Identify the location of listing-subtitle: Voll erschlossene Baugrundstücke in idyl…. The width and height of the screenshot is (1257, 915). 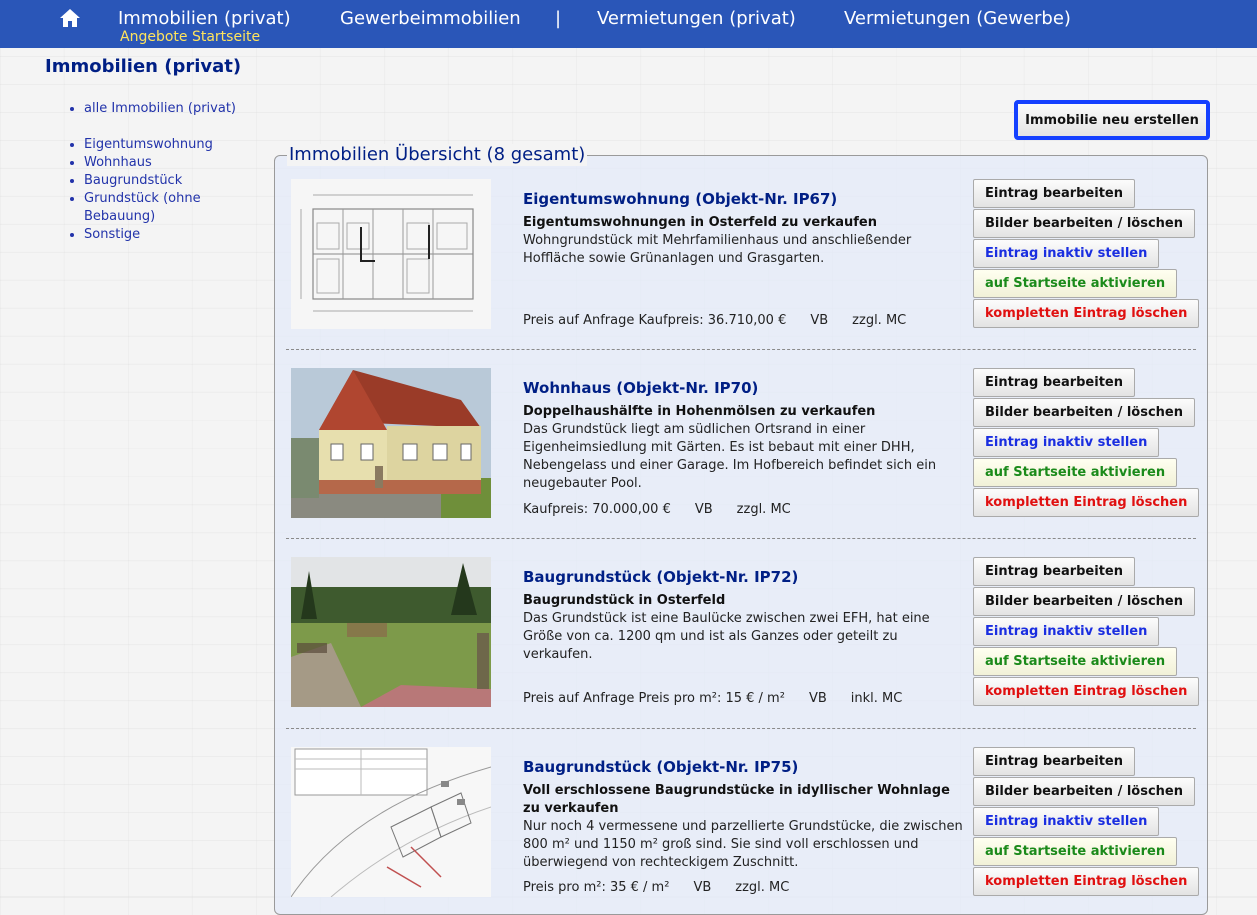
(736, 799).